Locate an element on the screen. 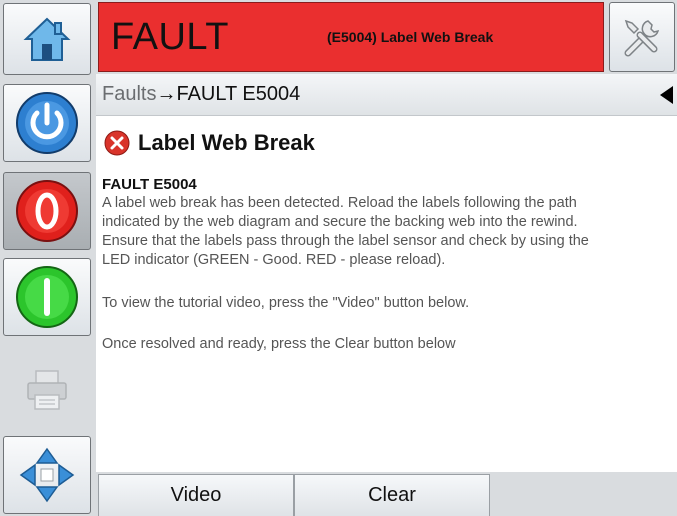  stop-button is located at coordinates (47, 211).